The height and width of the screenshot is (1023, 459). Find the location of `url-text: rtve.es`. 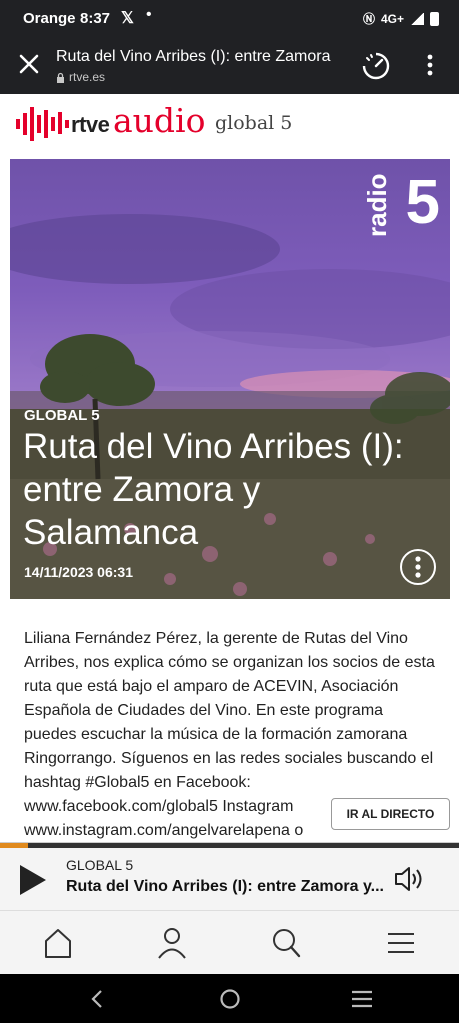

url-text: rtve.es is located at coordinates (87, 77).